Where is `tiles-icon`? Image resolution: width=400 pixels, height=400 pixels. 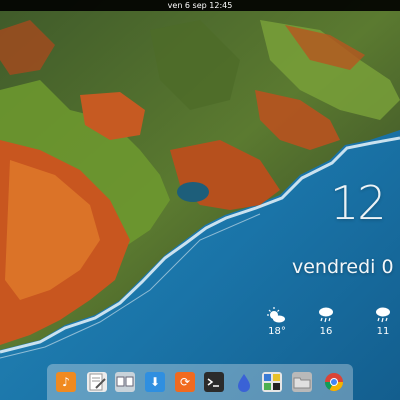
tiles-icon is located at coordinates (272, 382).